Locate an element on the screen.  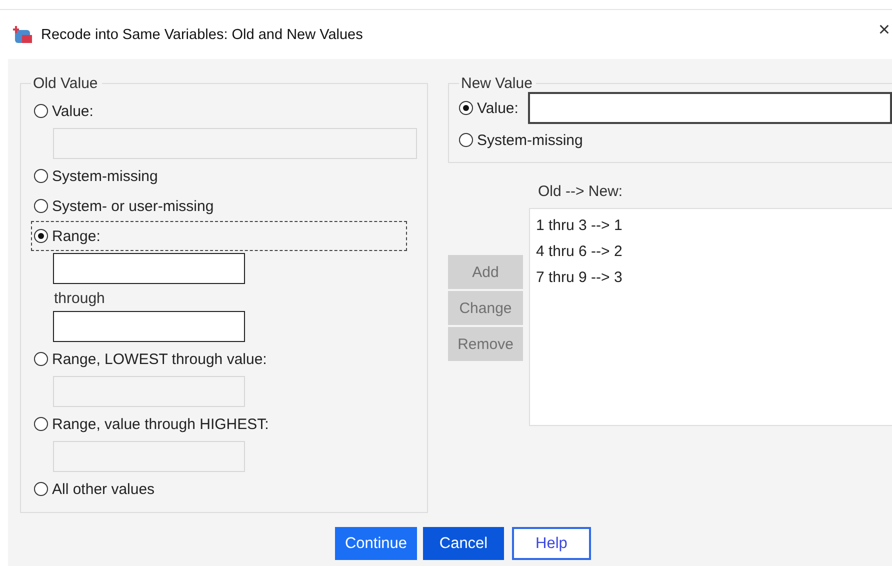
option-label: Range: is located at coordinates (76, 236).